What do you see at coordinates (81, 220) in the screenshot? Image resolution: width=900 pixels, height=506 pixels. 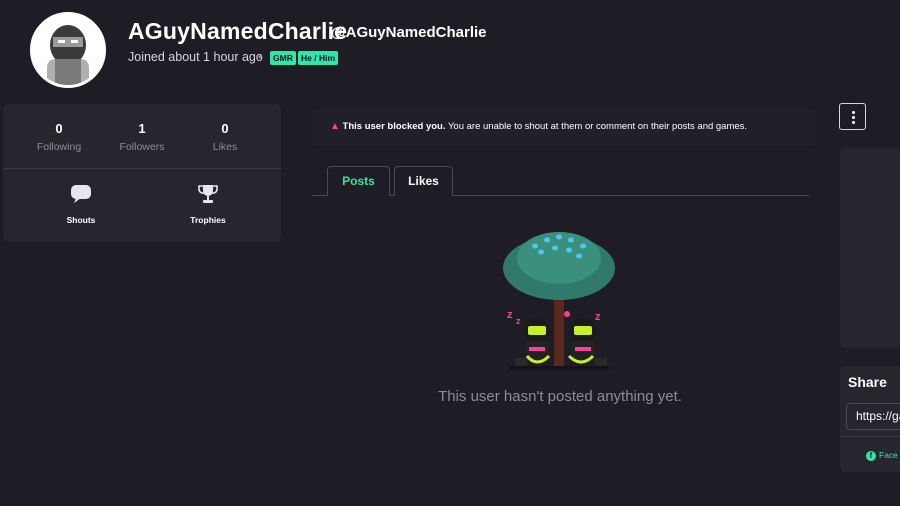 I see `shouts-label: Shouts` at bounding box center [81, 220].